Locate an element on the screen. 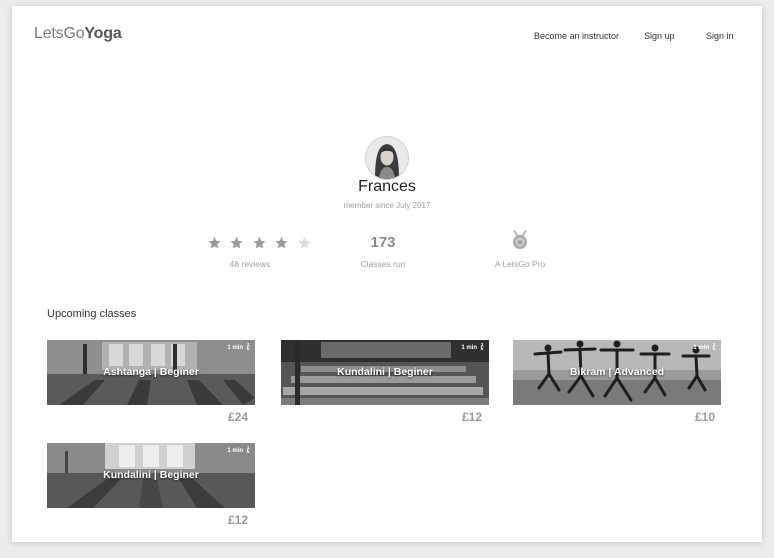 The image size is (774, 558). sign-in-link: Sign in is located at coordinates (720, 36).